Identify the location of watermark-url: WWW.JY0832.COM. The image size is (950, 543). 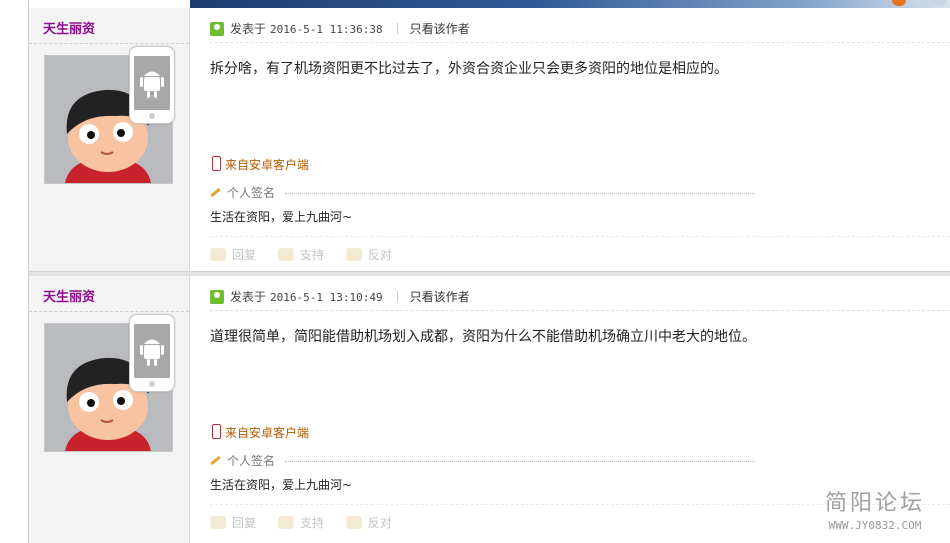
(875, 525).